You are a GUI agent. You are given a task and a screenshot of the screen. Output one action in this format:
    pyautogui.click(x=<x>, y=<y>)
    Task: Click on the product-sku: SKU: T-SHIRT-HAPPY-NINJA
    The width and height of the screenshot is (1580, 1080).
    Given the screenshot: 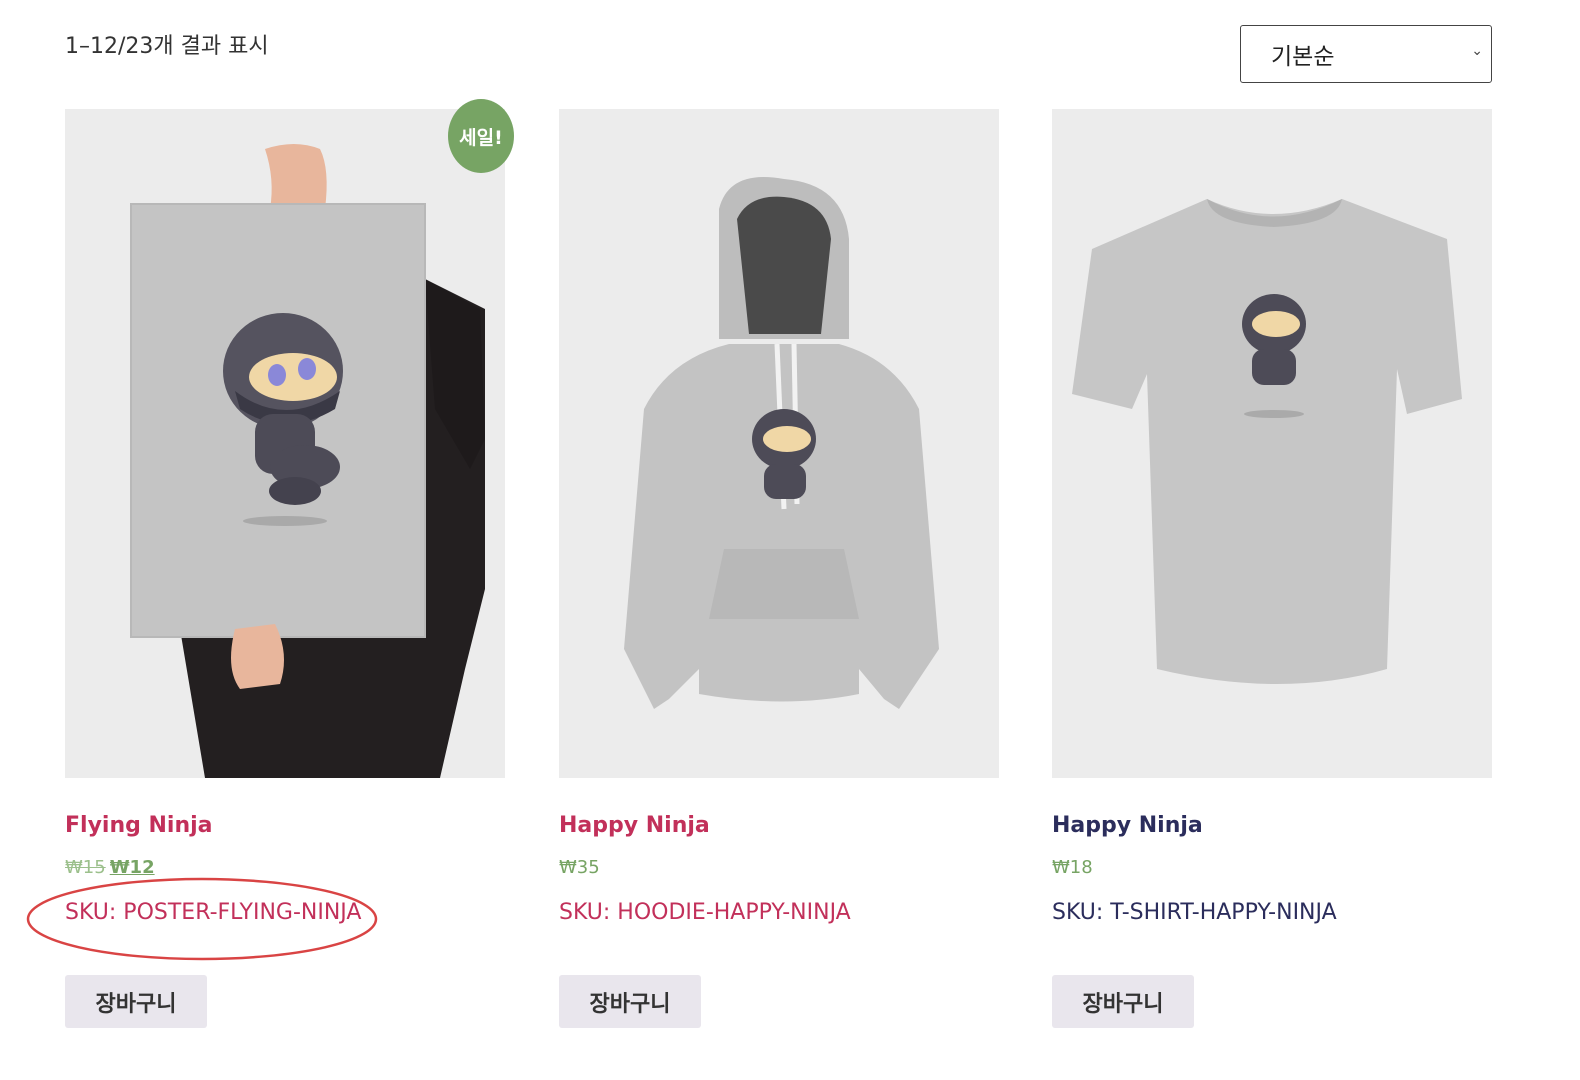 What is the action you would take?
    pyautogui.click(x=1194, y=912)
    